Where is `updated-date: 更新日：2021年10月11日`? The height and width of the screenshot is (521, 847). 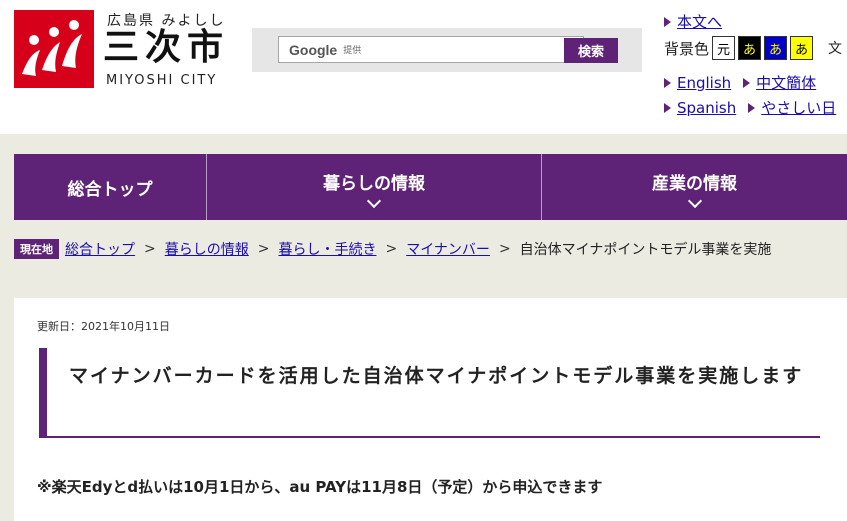
updated-date: 更新日：2021年10月11日 is located at coordinates (103, 326).